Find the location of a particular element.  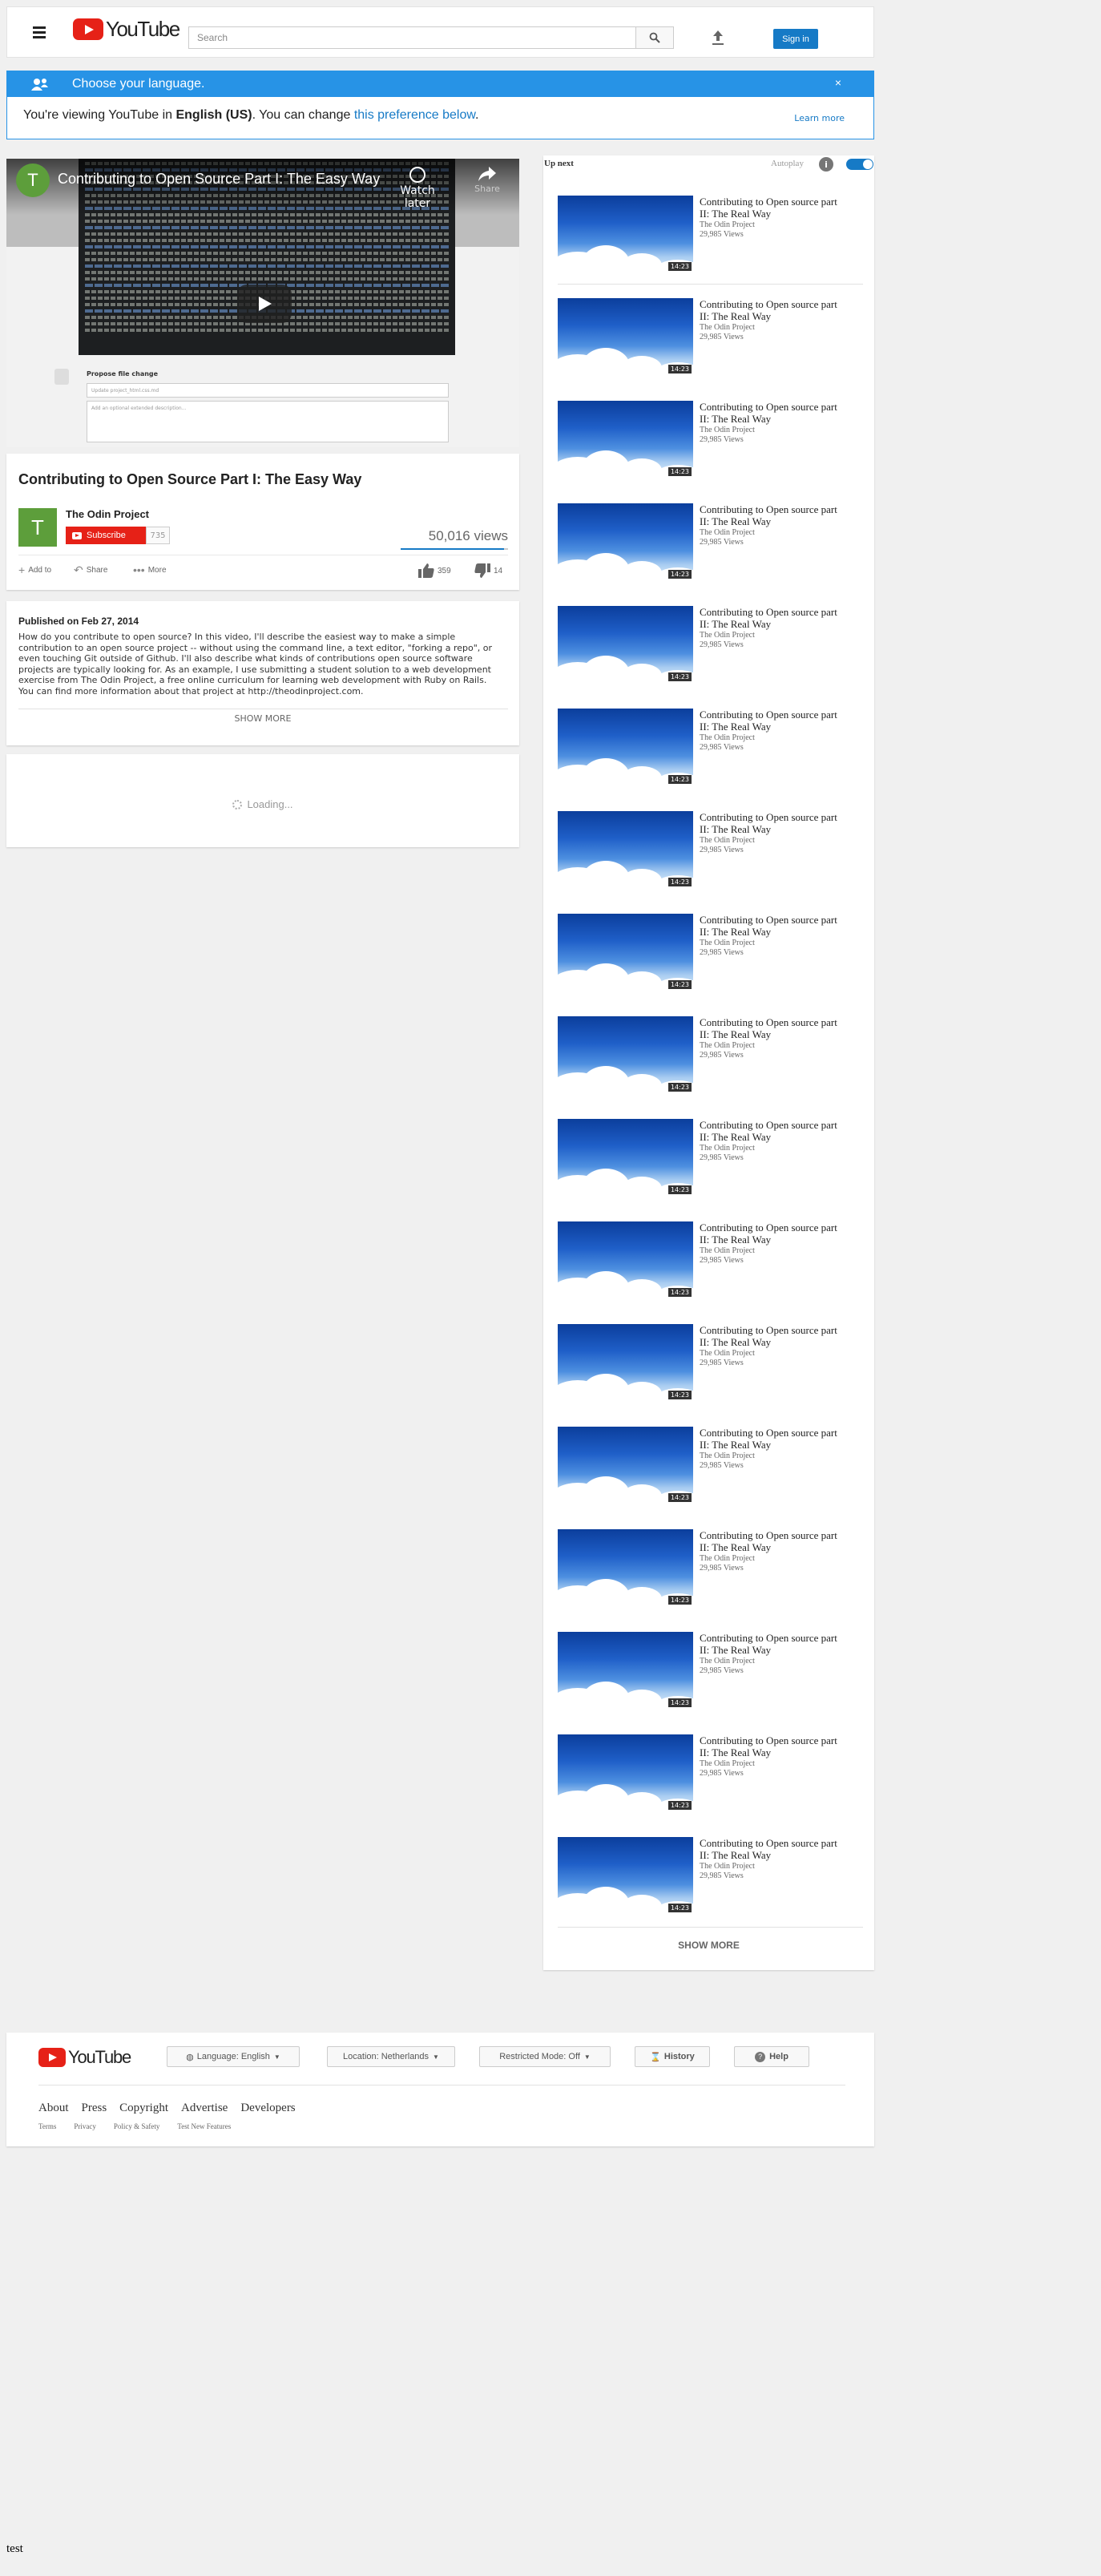

footer-link-press: Press is located at coordinates (94, 2108).